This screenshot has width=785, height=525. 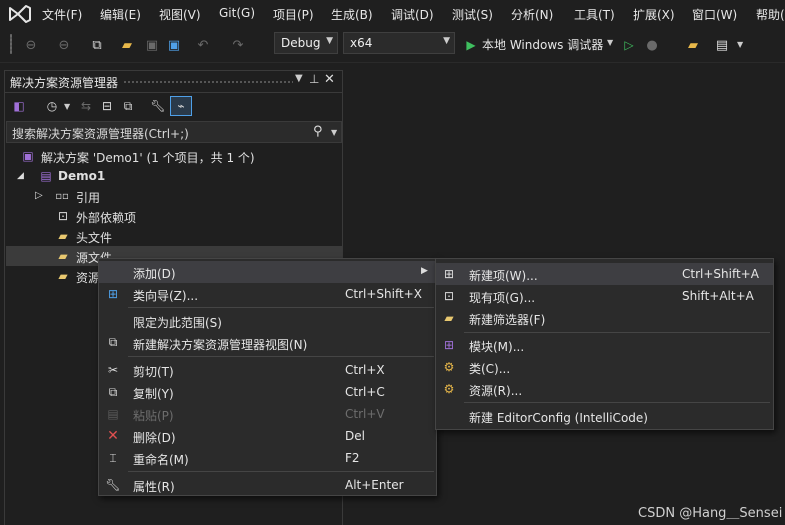 I want to click on switch-views-icon: ◧, so click(x=19, y=106).